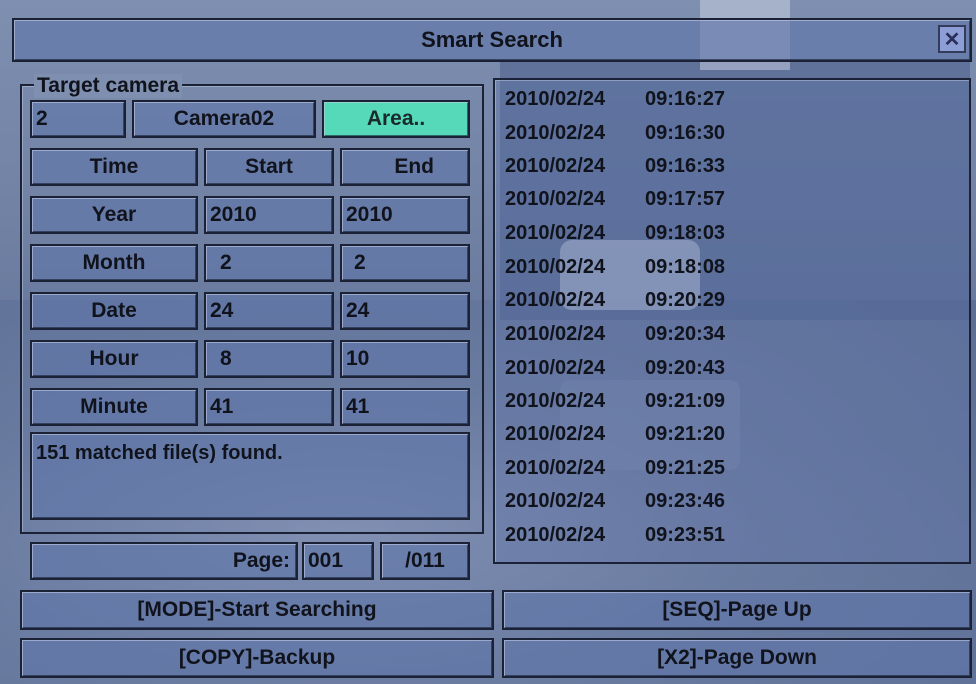  What do you see at coordinates (257, 658) in the screenshot?
I see `backup-button: [COPY]-Backup` at bounding box center [257, 658].